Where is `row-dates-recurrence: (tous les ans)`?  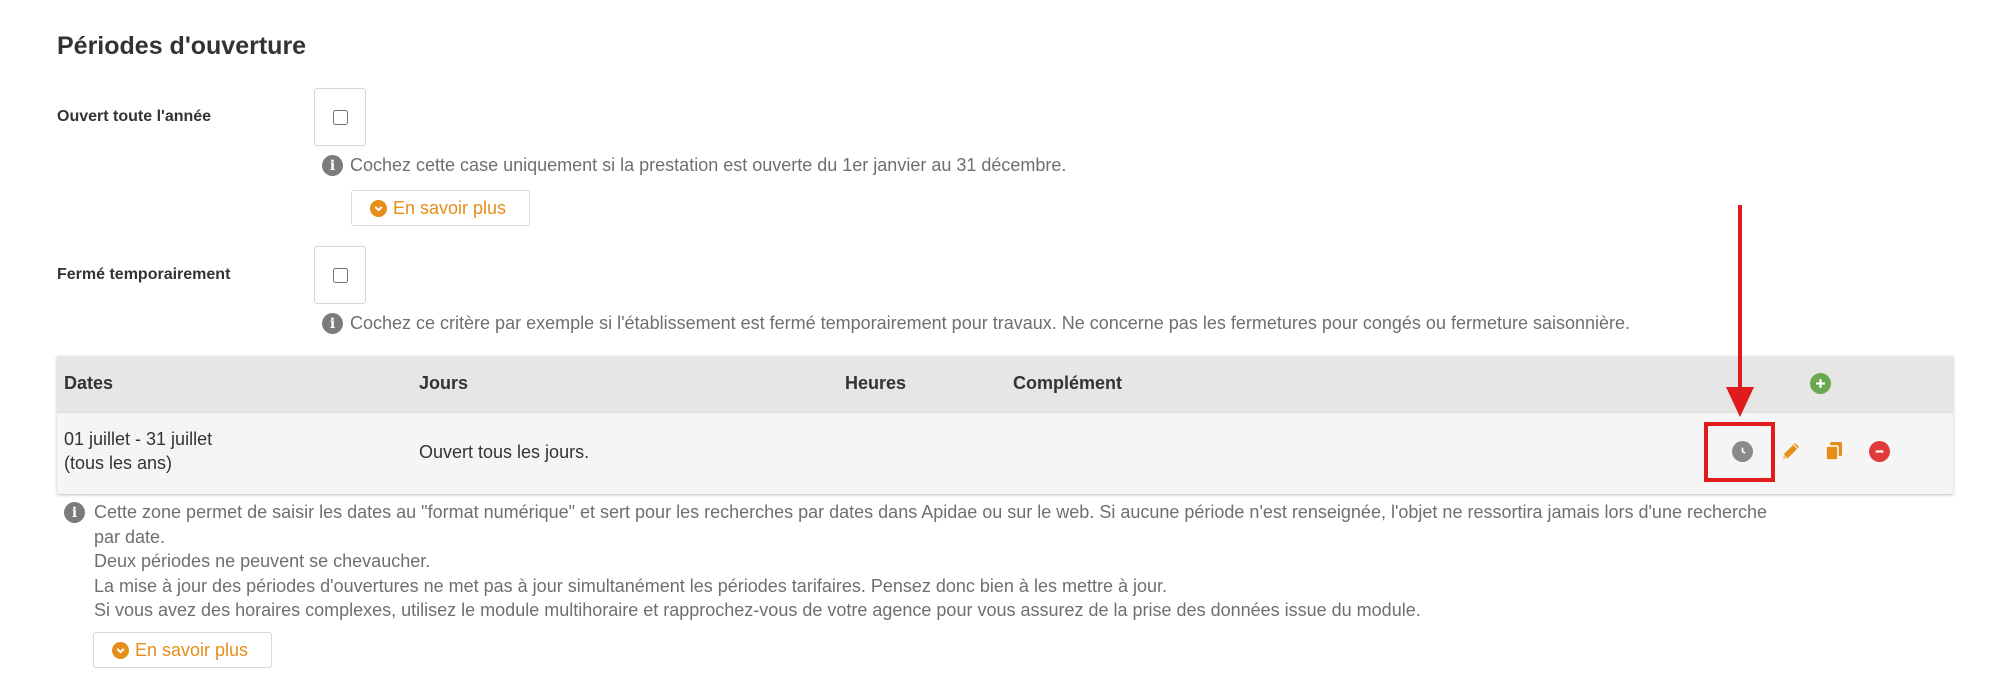
row-dates-recurrence: (tous les ans) is located at coordinates (118, 463).